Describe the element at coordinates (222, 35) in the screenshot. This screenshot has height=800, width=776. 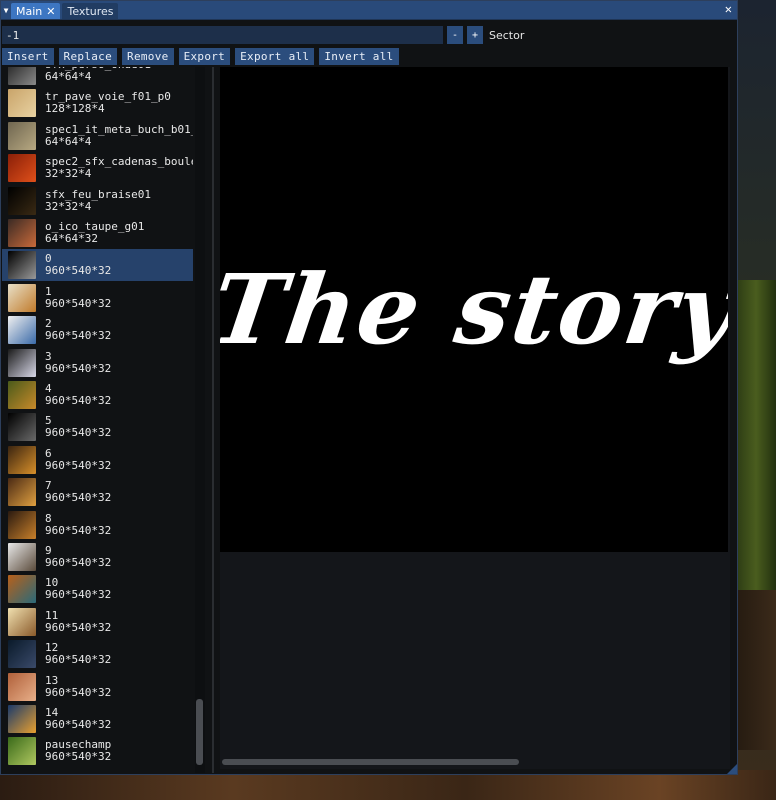
I see `sector-input` at that location.